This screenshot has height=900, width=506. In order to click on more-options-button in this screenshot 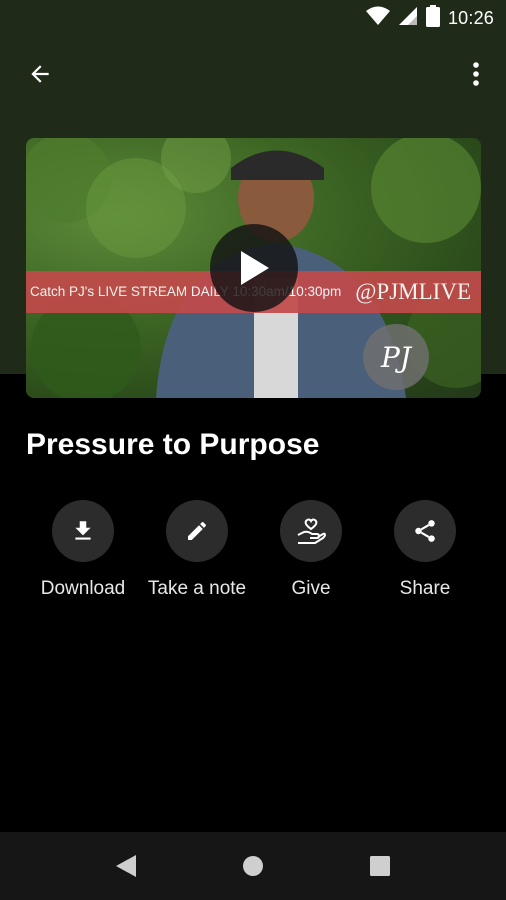, I will do `click(476, 74)`.